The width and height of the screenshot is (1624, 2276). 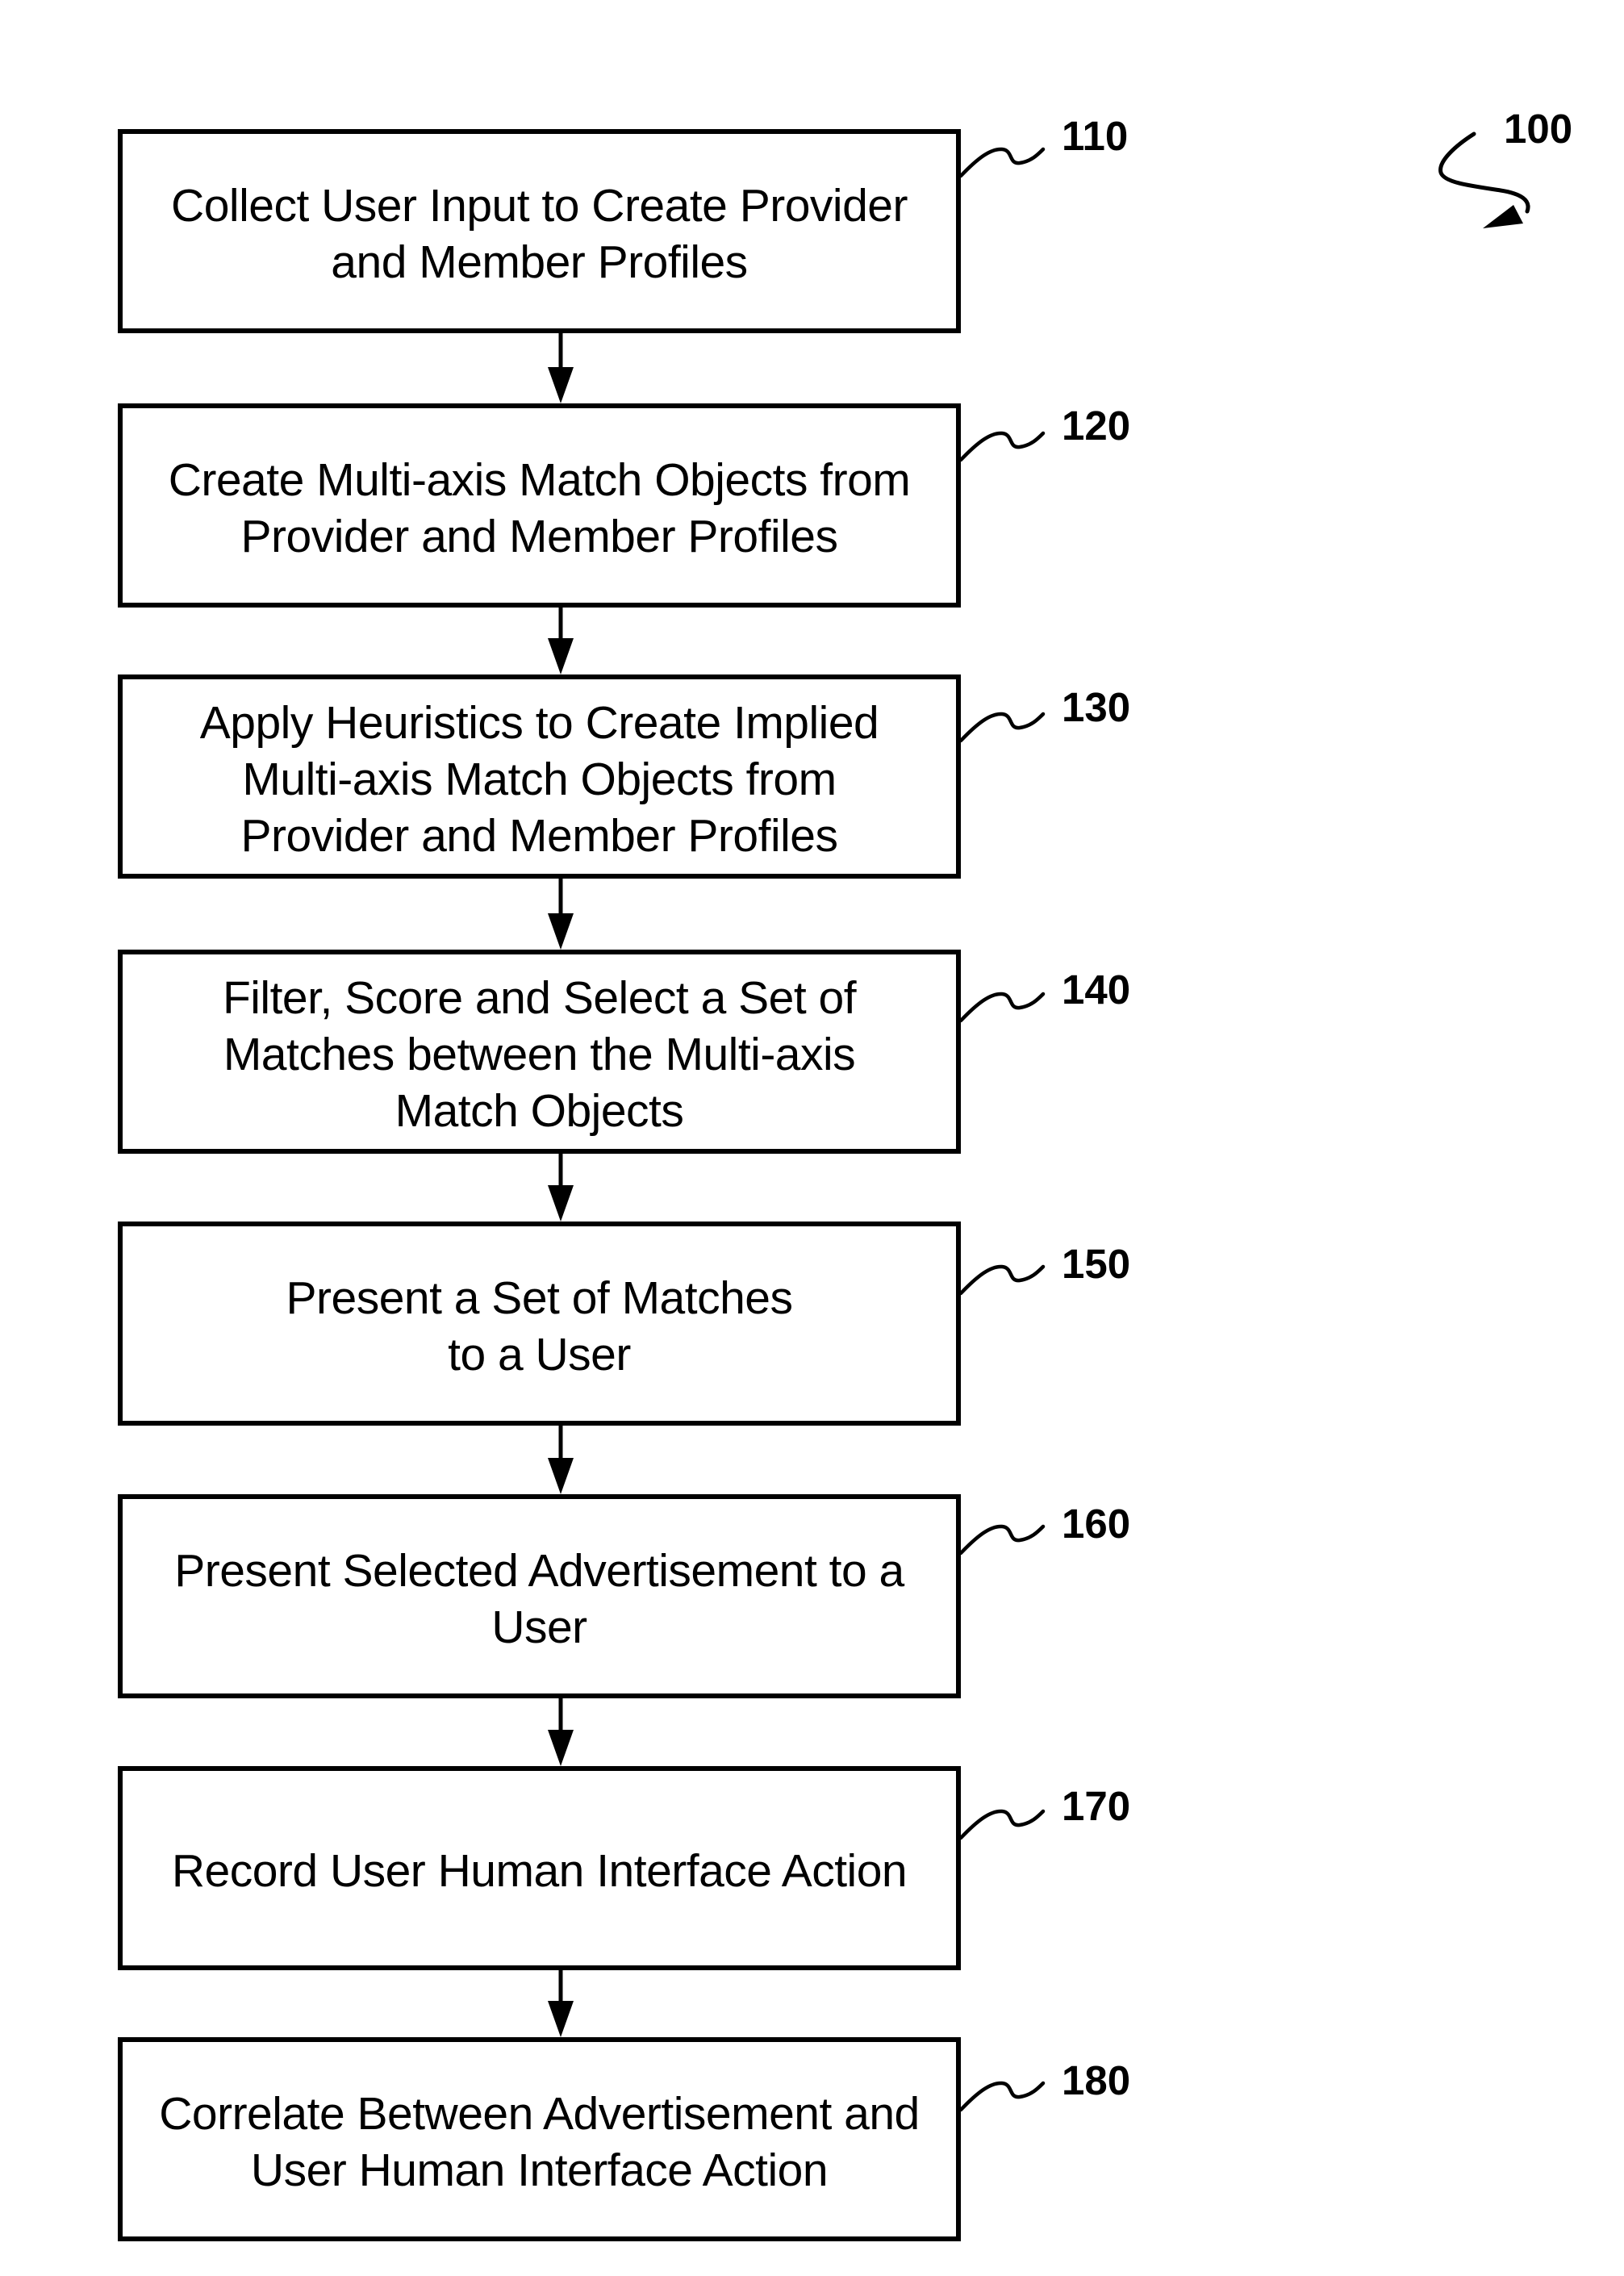 I want to click on step-180-line: Correlate Between Advertisement and, so click(x=539, y=2113).